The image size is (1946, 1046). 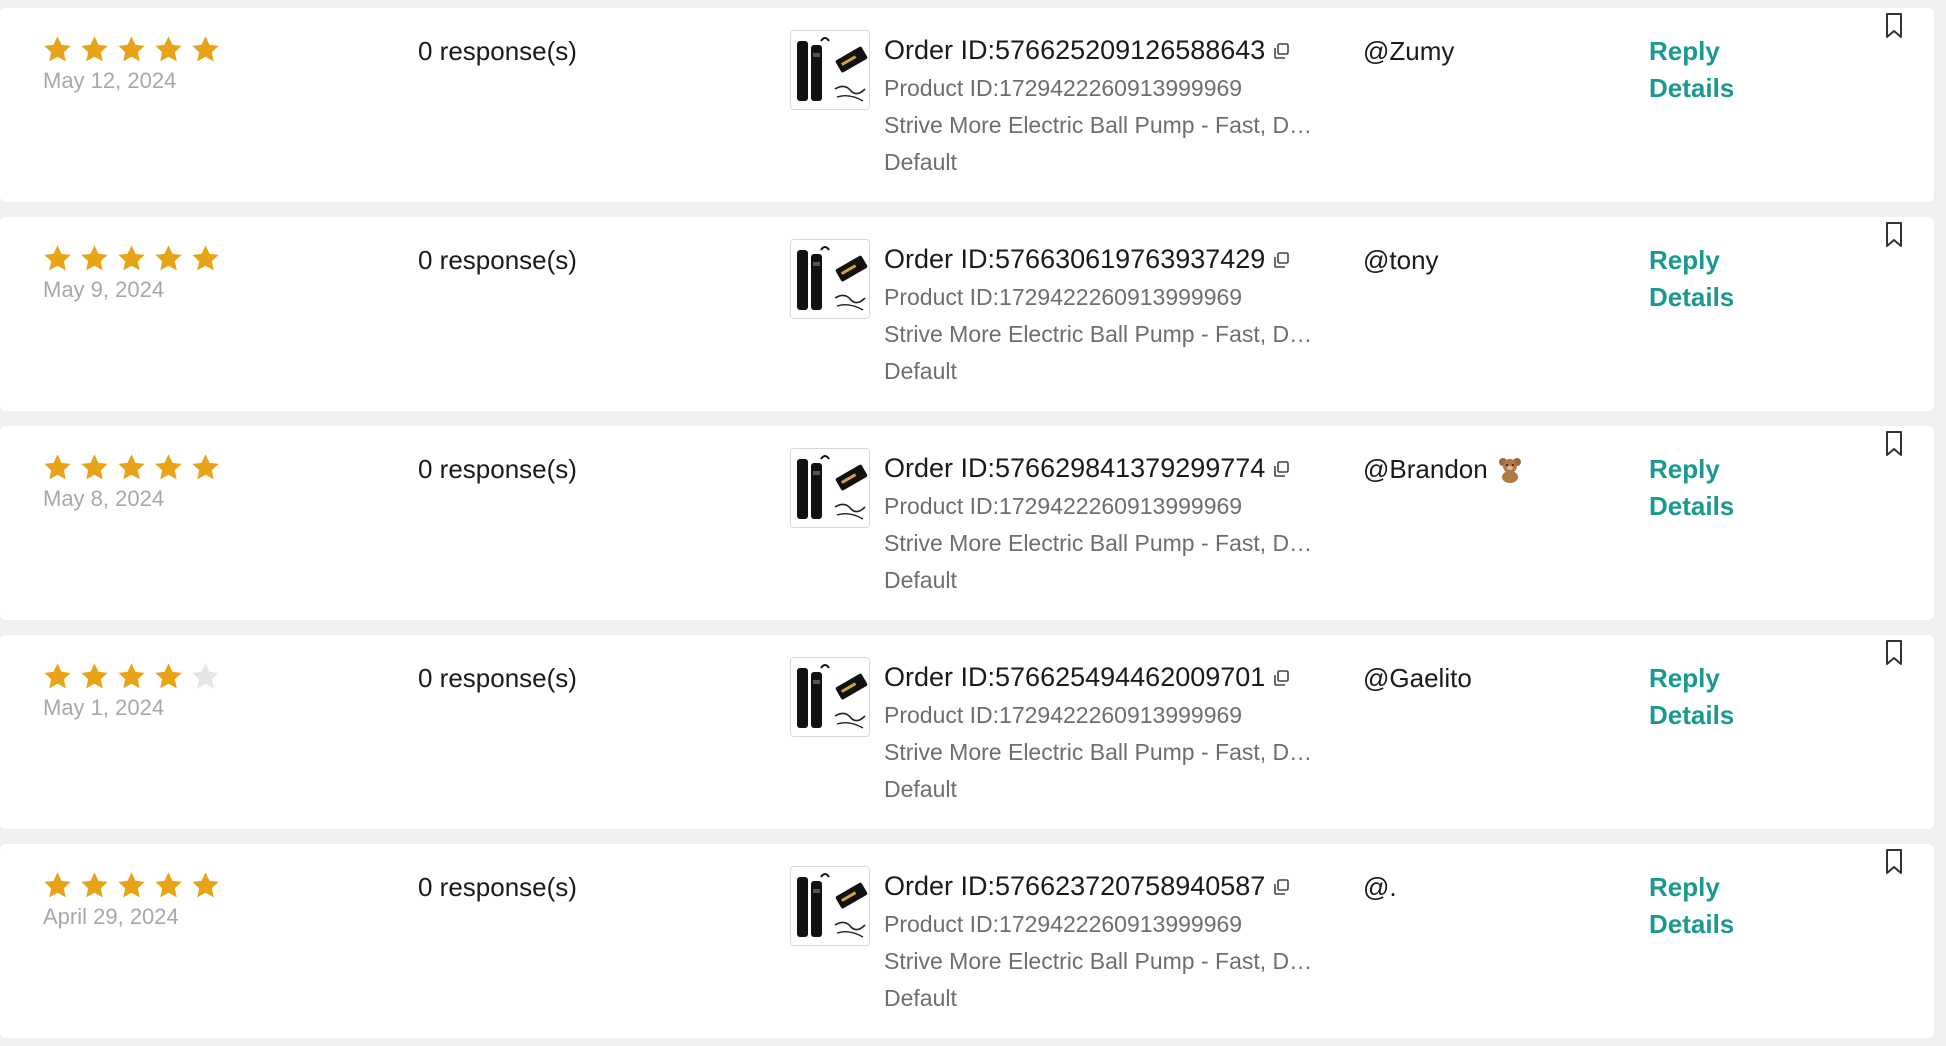 I want to click on order-id-text: Order ID:576630619763937429, so click(x=1075, y=259).